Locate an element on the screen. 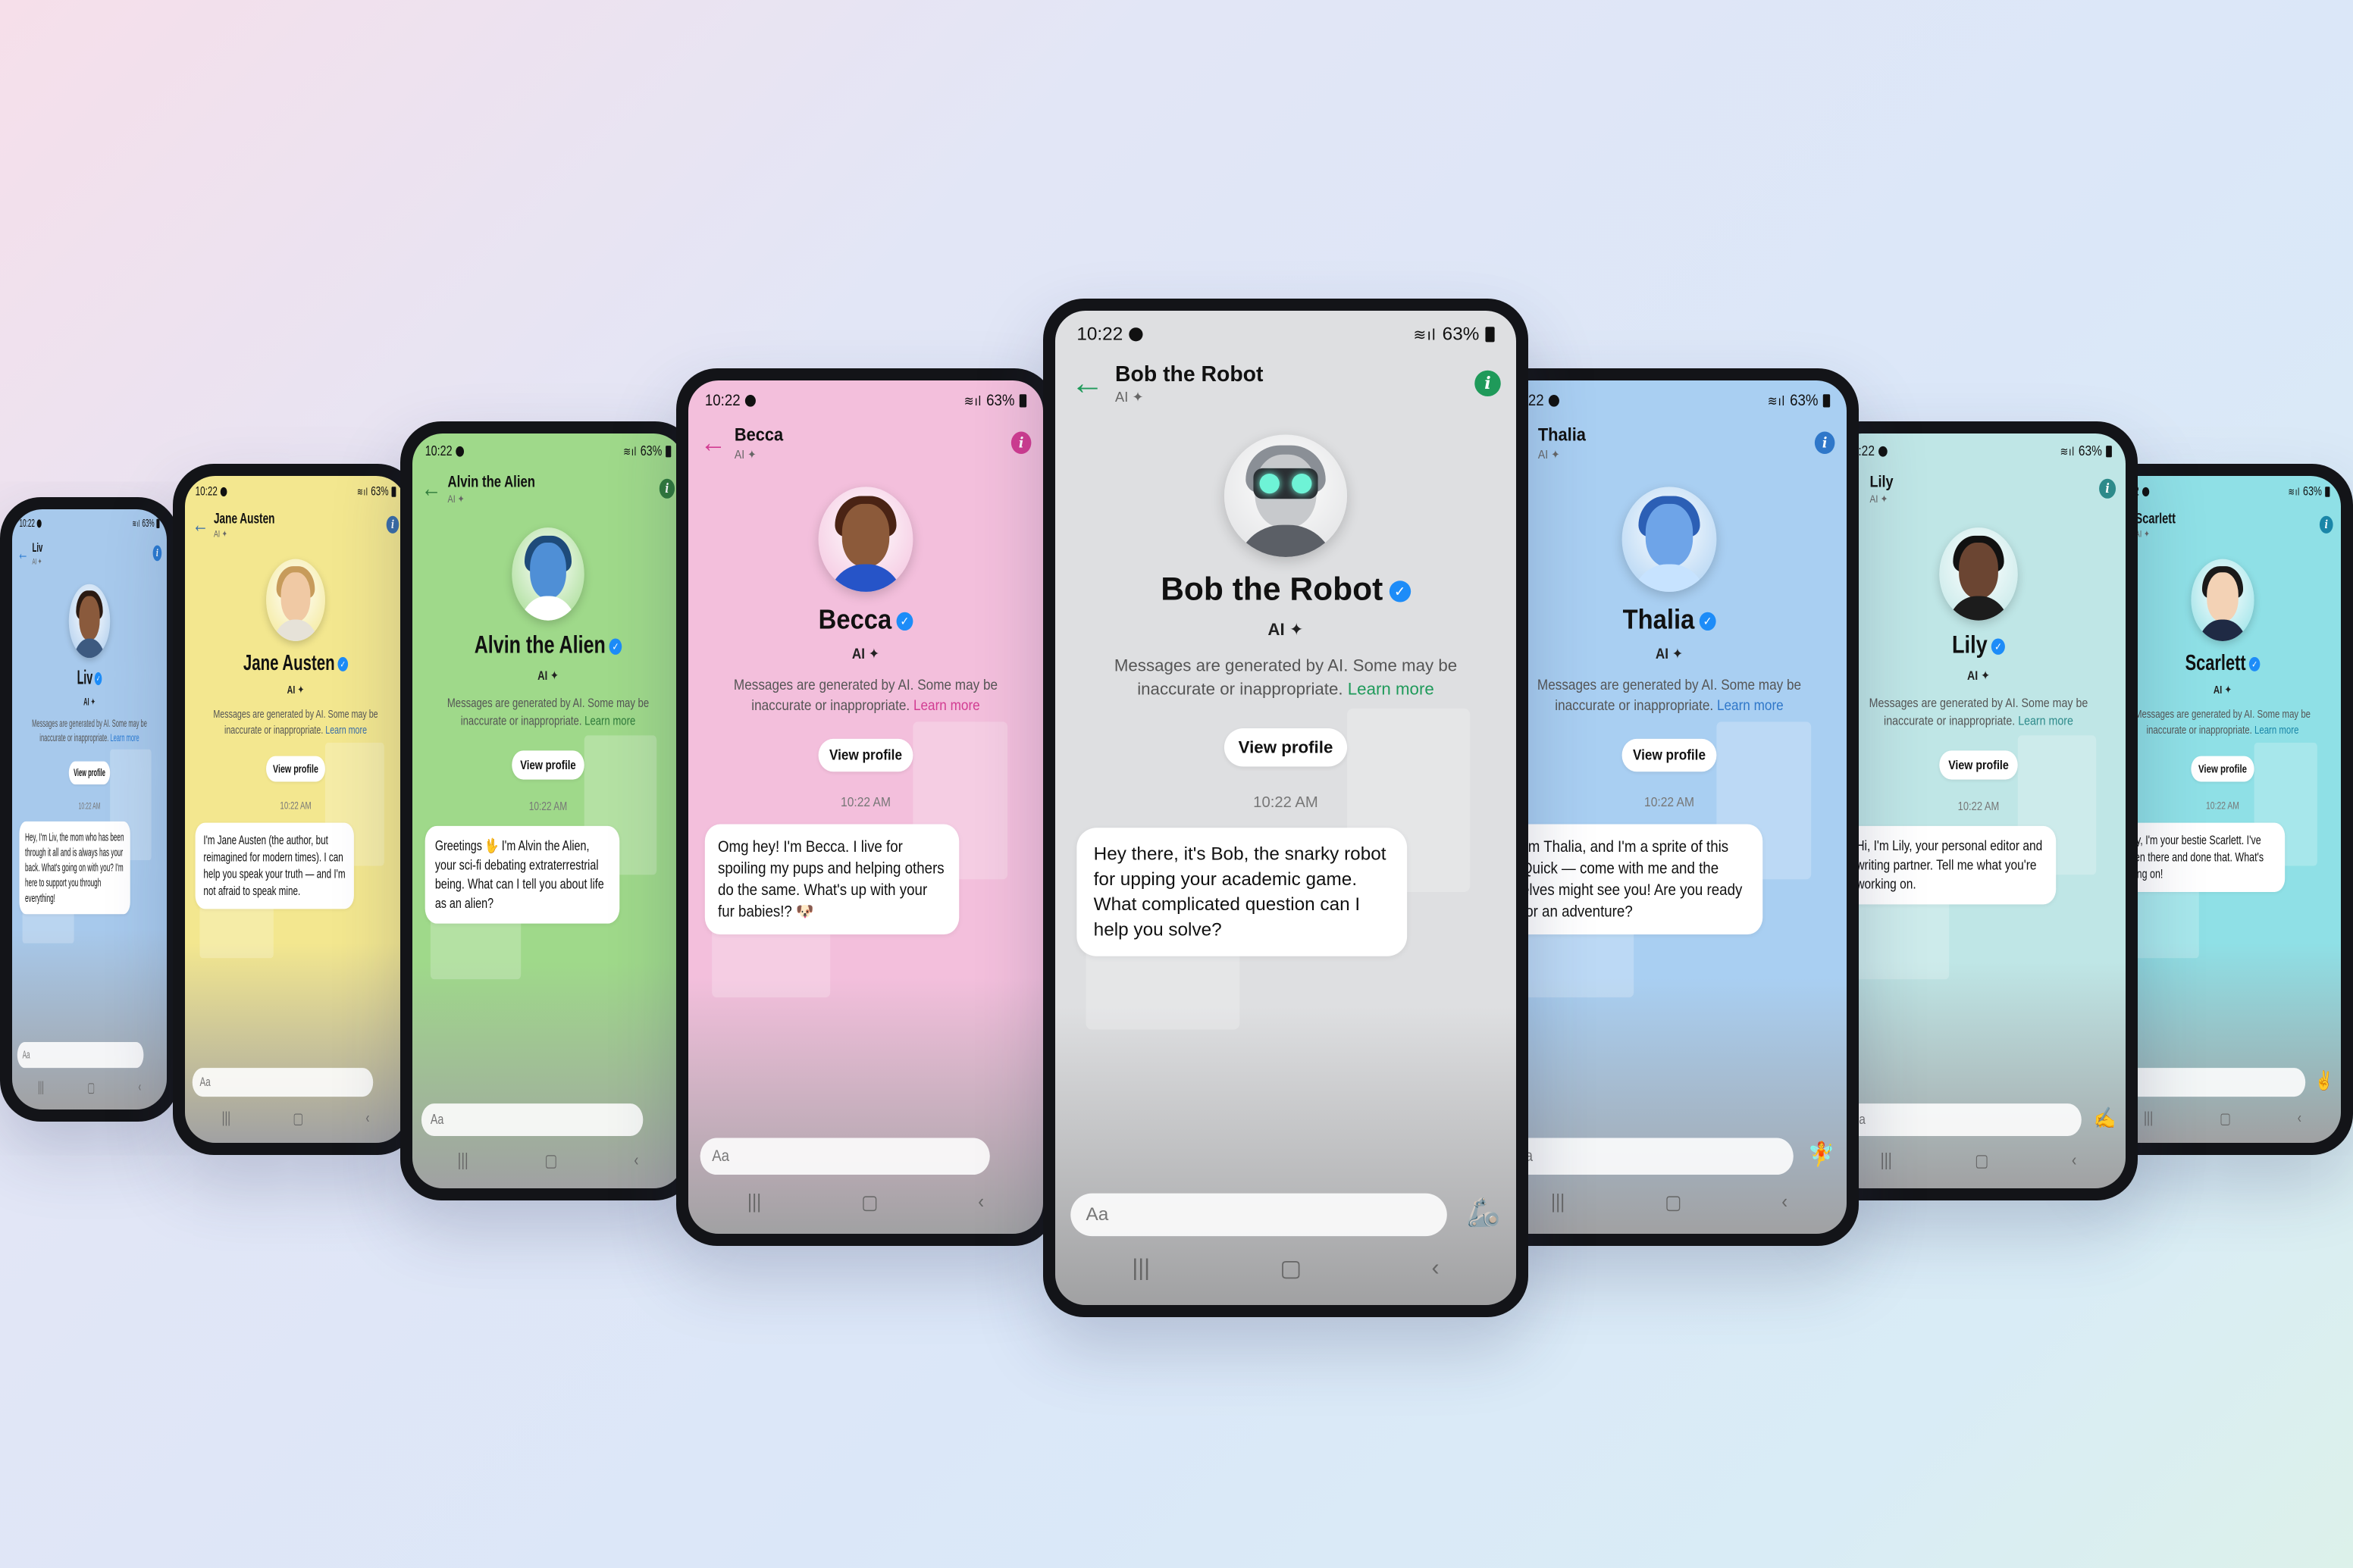 The width and height of the screenshot is (2353, 1568). profile-name-text: Alvin the Alien is located at coordinates (540, 645).